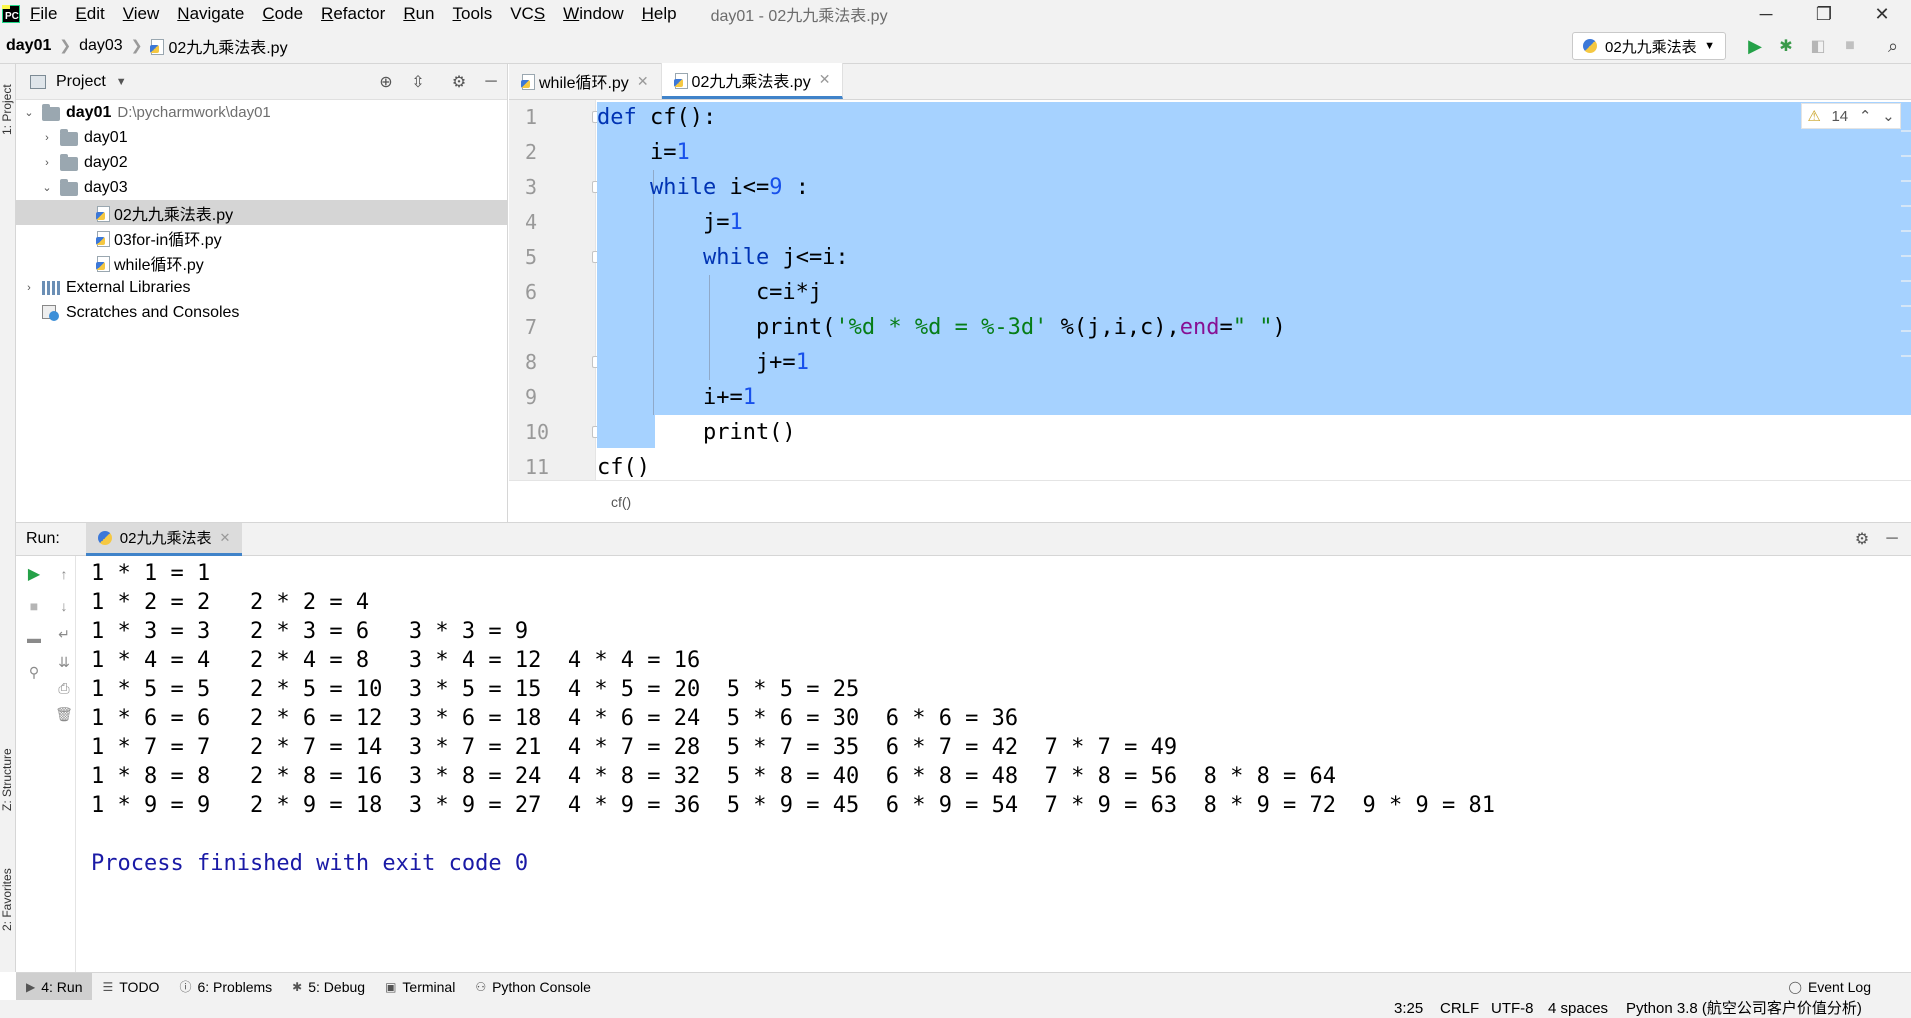 The image size is (1911, 1018). Describe the element at coordinates (261, 162) in the screenshot. I see `tree-item-day02: › day02` at that location.